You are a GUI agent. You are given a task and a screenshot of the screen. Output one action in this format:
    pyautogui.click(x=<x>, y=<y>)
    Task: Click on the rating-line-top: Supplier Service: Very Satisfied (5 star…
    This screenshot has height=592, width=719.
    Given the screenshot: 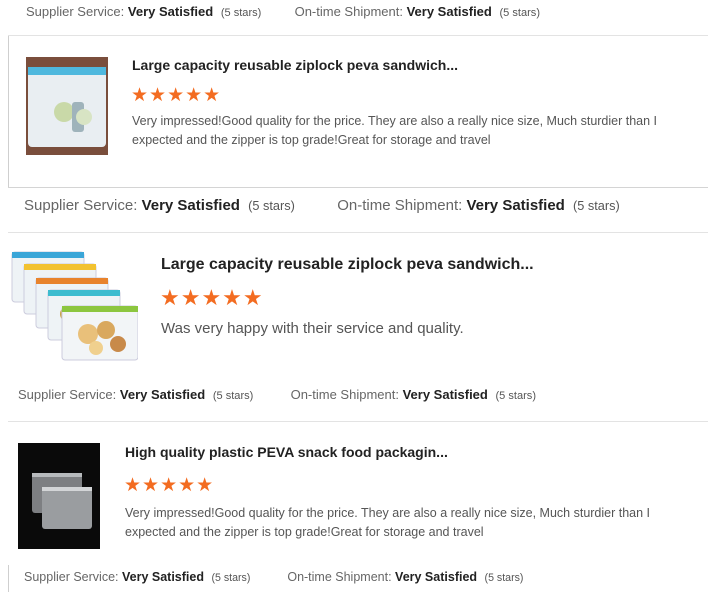 What is the action you would take?
    pyautogui.click(x=283, y=11)
    